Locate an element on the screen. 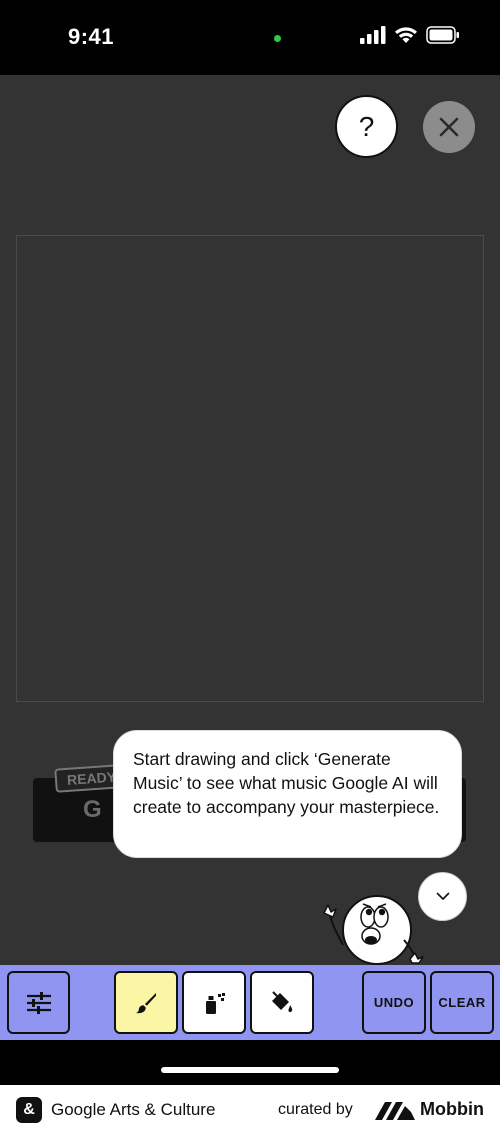  mobbin-brand-text: Mobbin is located at coordinates (452, 1109).